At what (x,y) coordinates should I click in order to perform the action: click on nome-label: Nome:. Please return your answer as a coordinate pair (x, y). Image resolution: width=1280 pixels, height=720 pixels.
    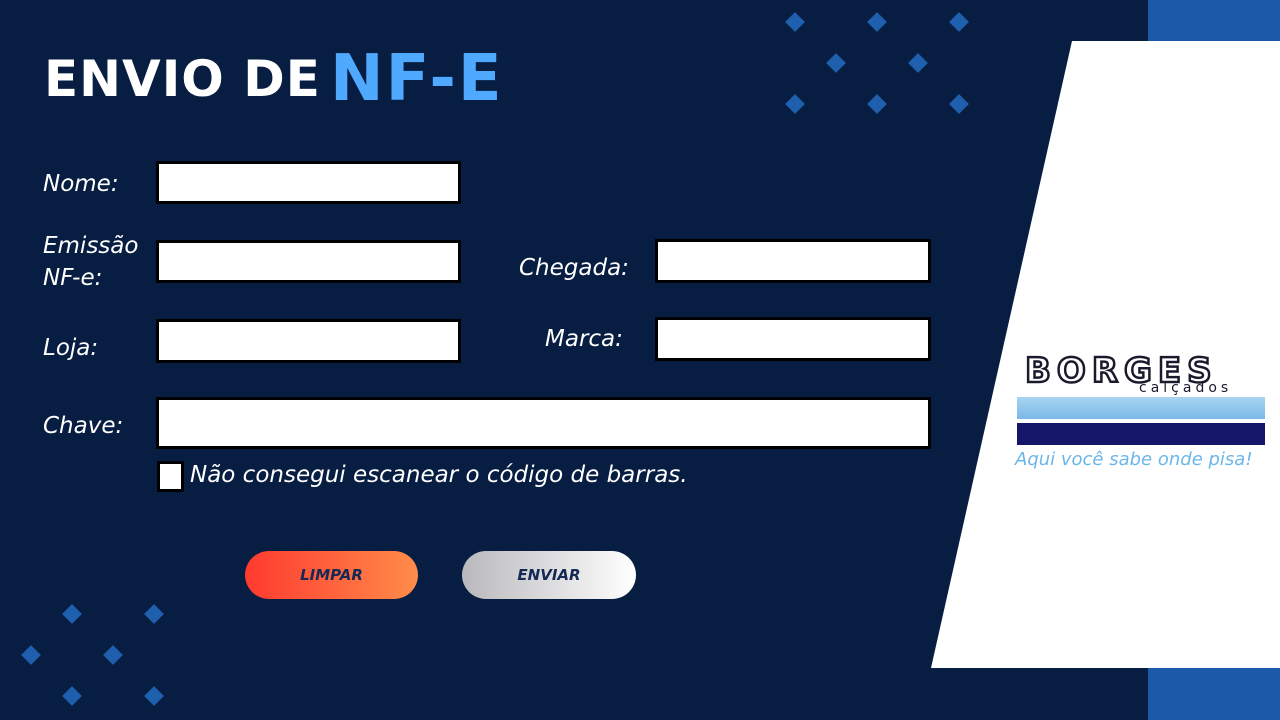
    Looking at the image, I should click on (81, 184).